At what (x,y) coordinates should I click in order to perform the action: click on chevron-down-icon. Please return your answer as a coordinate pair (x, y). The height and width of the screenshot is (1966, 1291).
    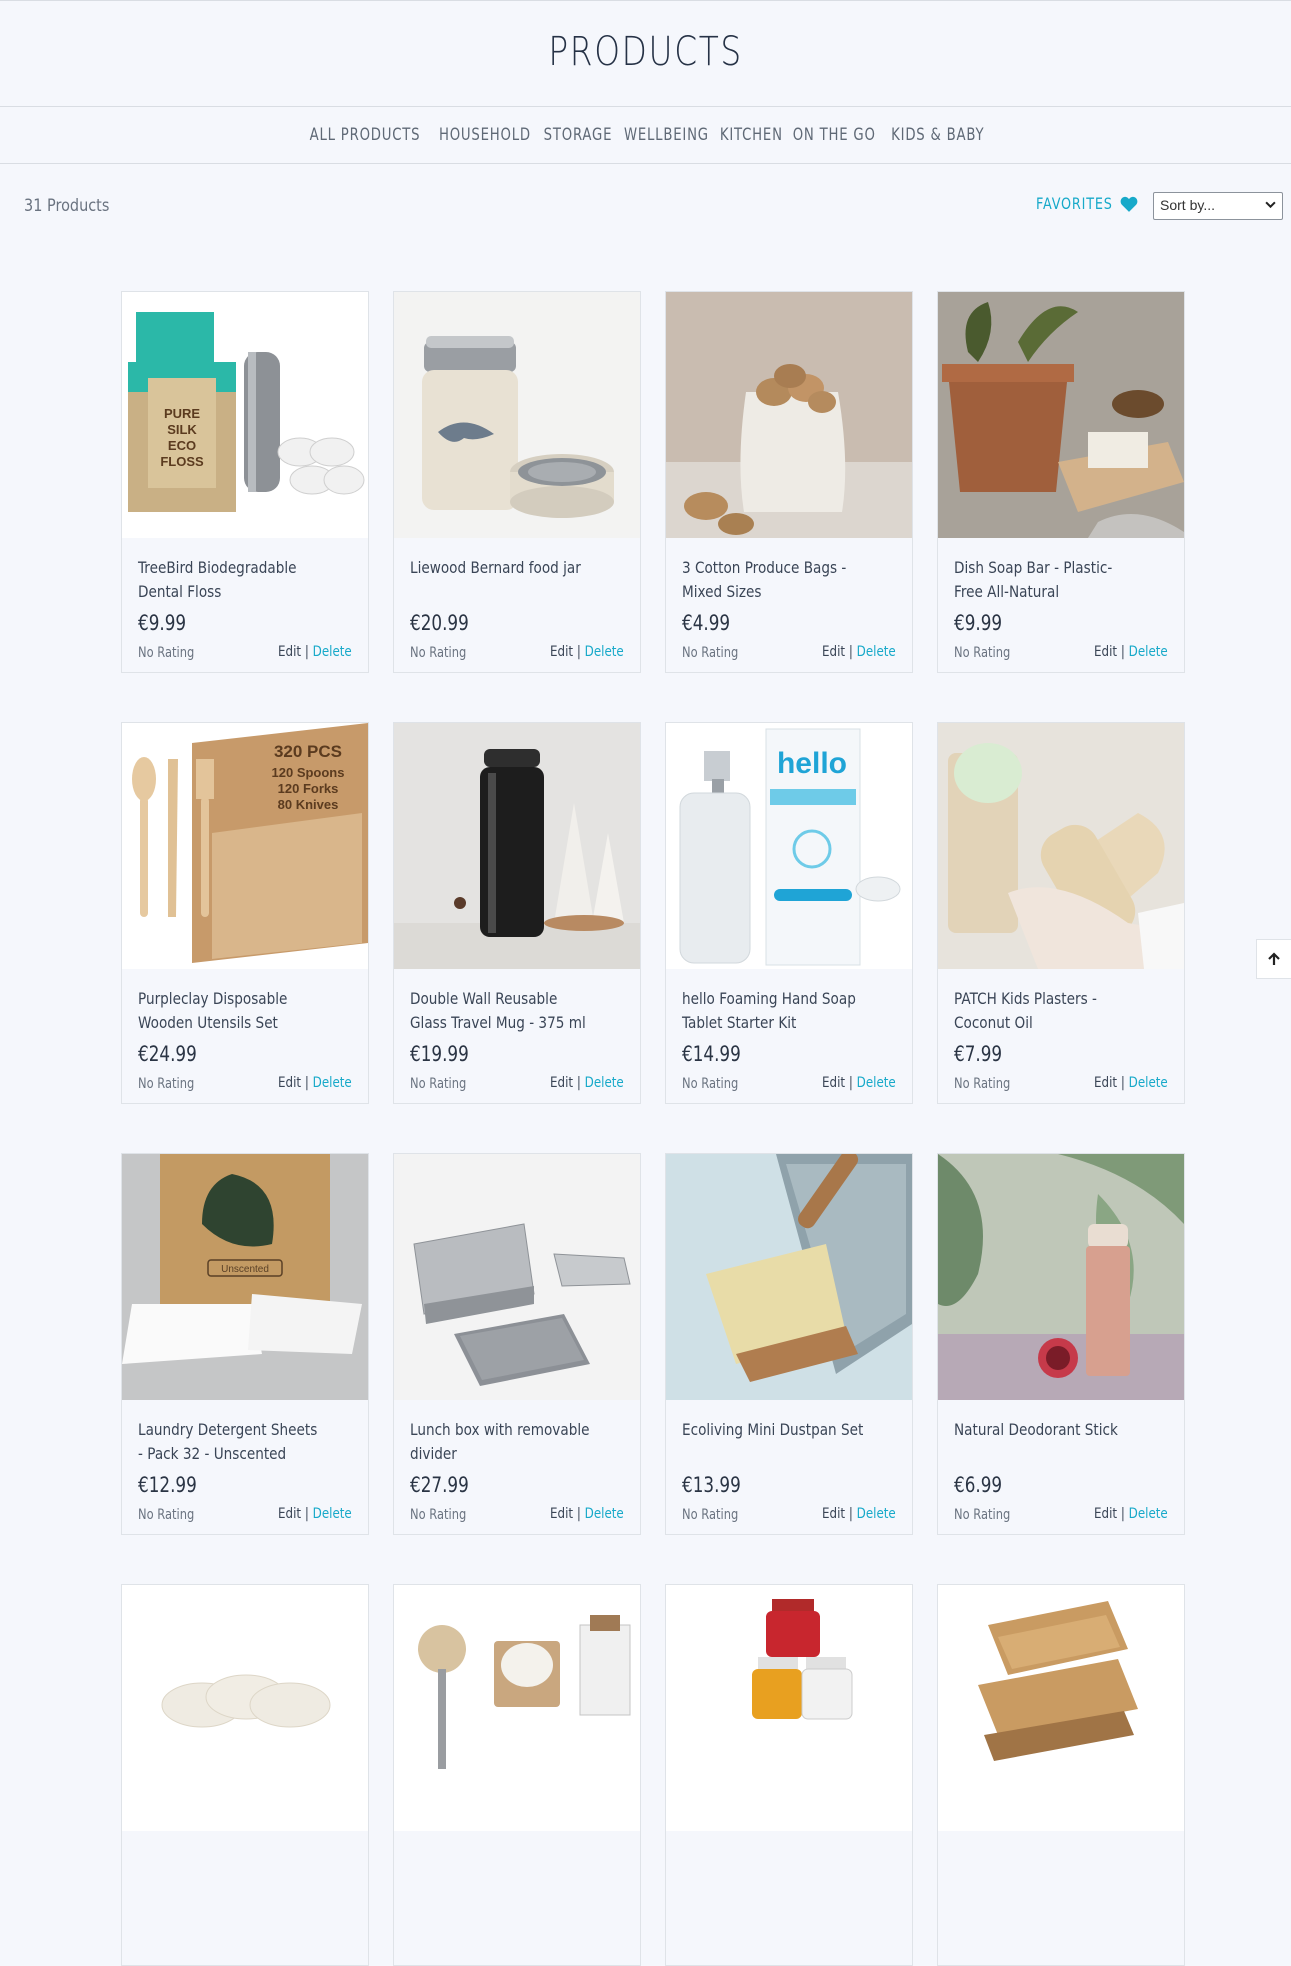
    Looking at the image, I should click on (1270, 206).